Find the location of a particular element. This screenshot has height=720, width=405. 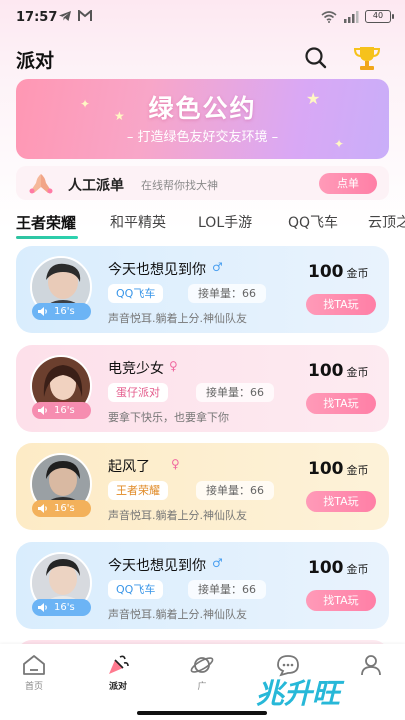

manual-dispatch-bar: 人工派单 在线帮你找大神 点单 is located at coordinates (202, 183).